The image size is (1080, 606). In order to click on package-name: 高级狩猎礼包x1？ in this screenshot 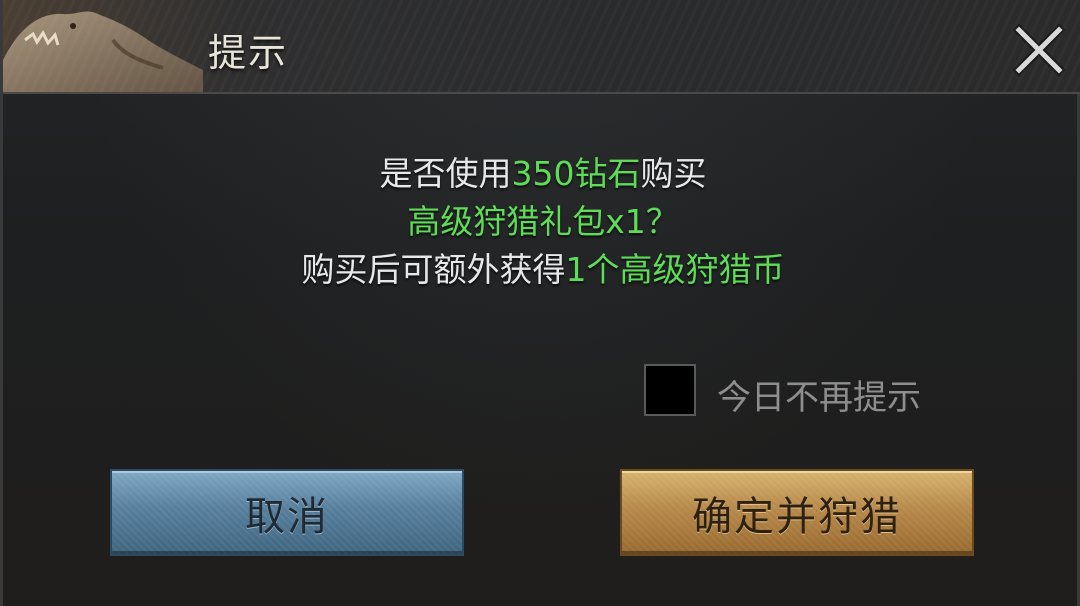, I will do `click(543, 221)`.